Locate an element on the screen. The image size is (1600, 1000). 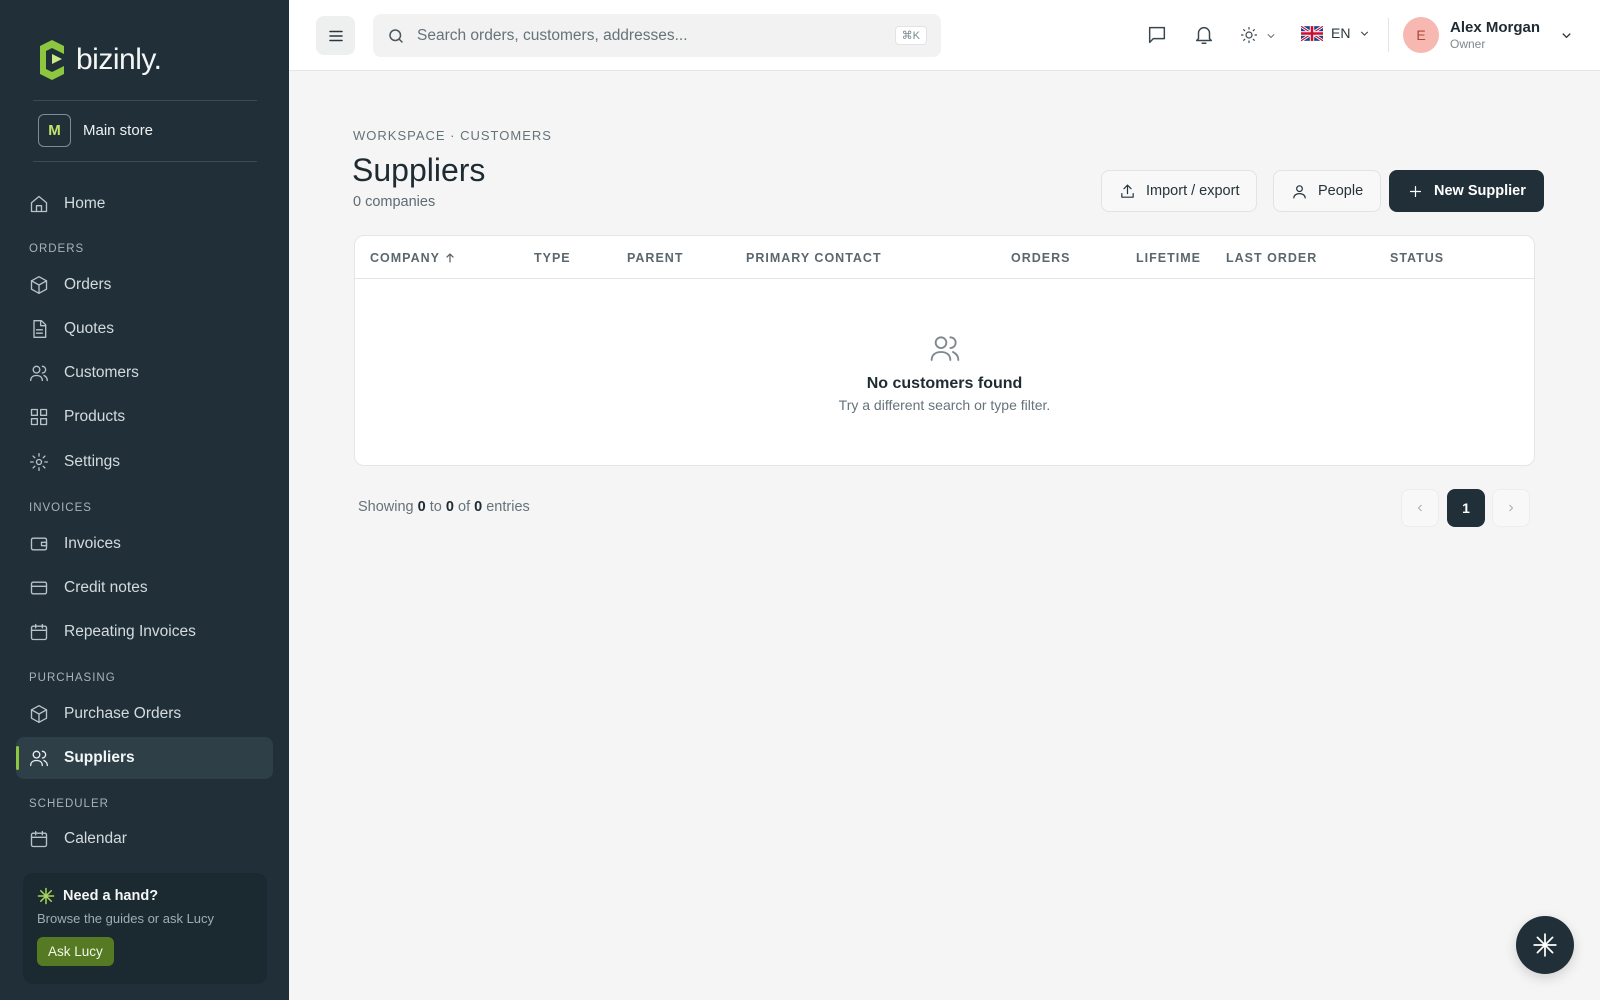
sidebar-item-home: Home is located at coordinates (144, 204).